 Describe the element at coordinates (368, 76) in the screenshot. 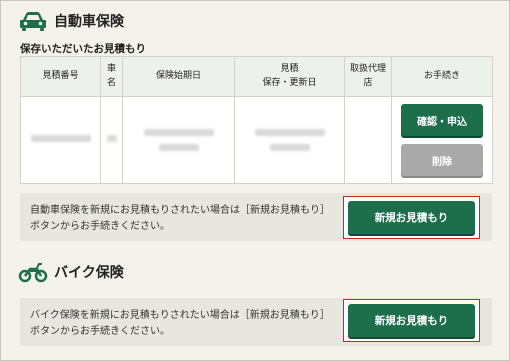

I see `header-agent: 取扱代理 店` at that location.